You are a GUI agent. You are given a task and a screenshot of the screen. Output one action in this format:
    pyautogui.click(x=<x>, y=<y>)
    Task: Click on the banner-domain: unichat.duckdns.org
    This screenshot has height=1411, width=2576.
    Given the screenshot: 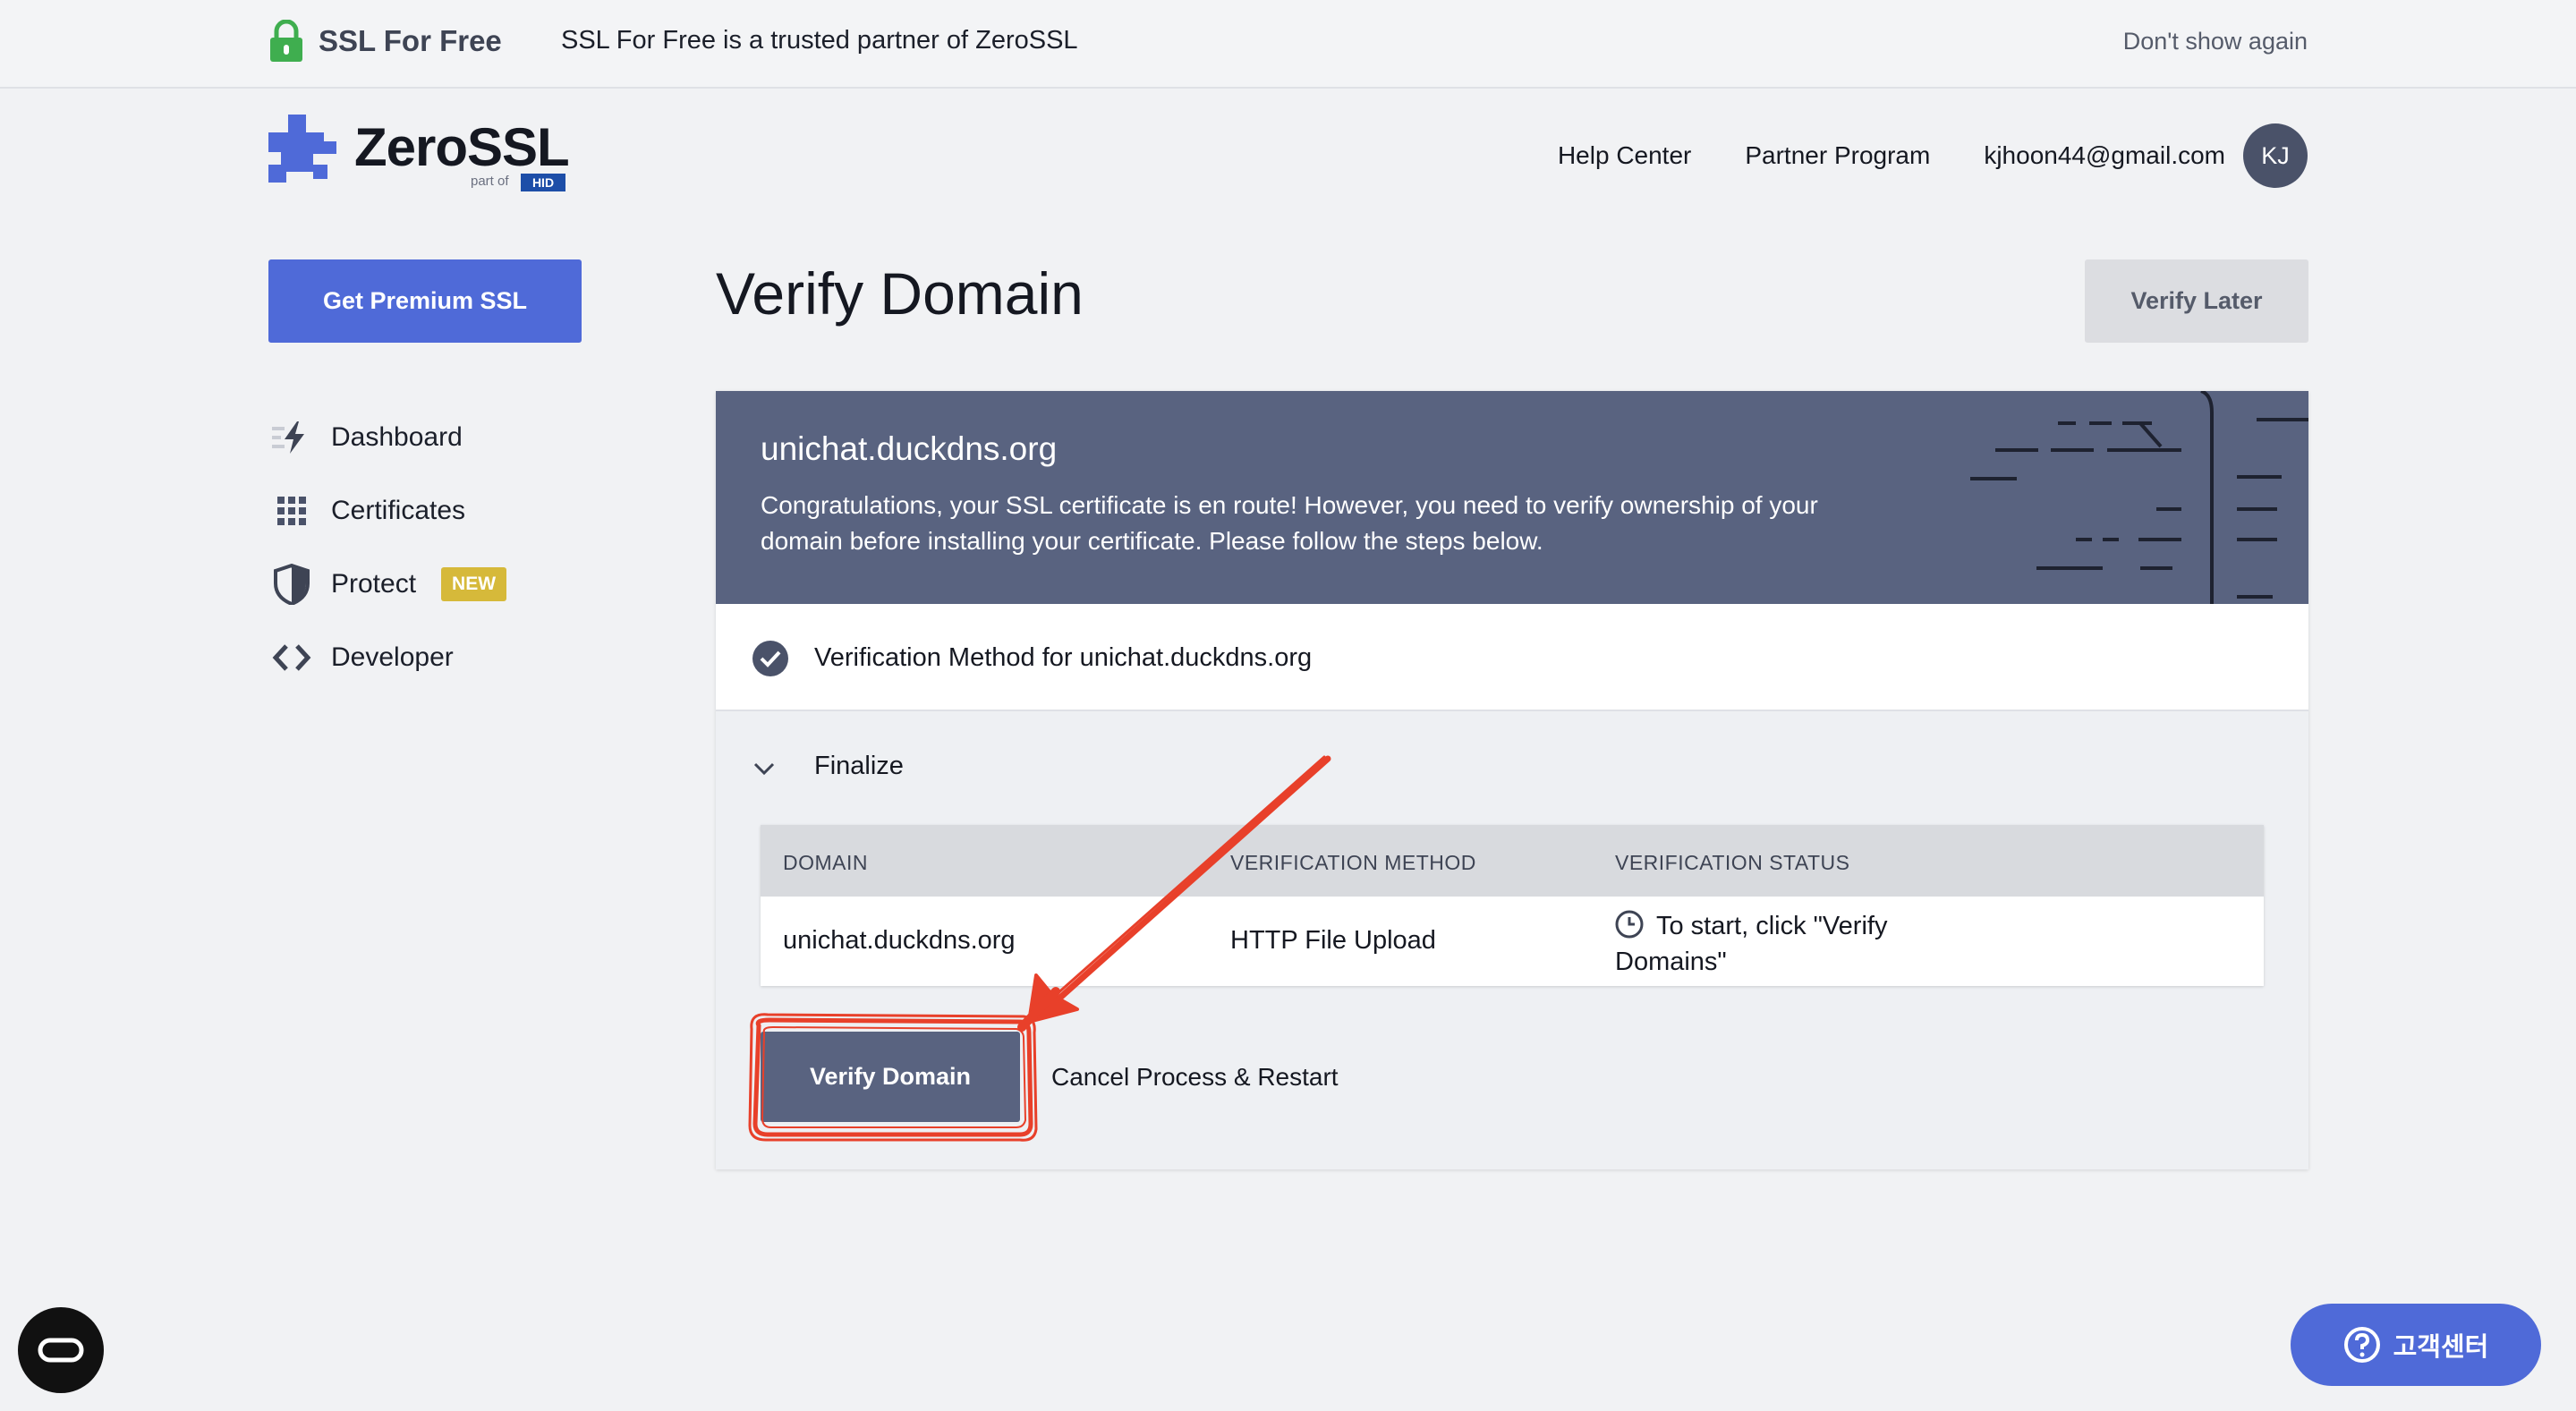 What is the action you would take?
    pyautogui.click(x=909, y=448)
    